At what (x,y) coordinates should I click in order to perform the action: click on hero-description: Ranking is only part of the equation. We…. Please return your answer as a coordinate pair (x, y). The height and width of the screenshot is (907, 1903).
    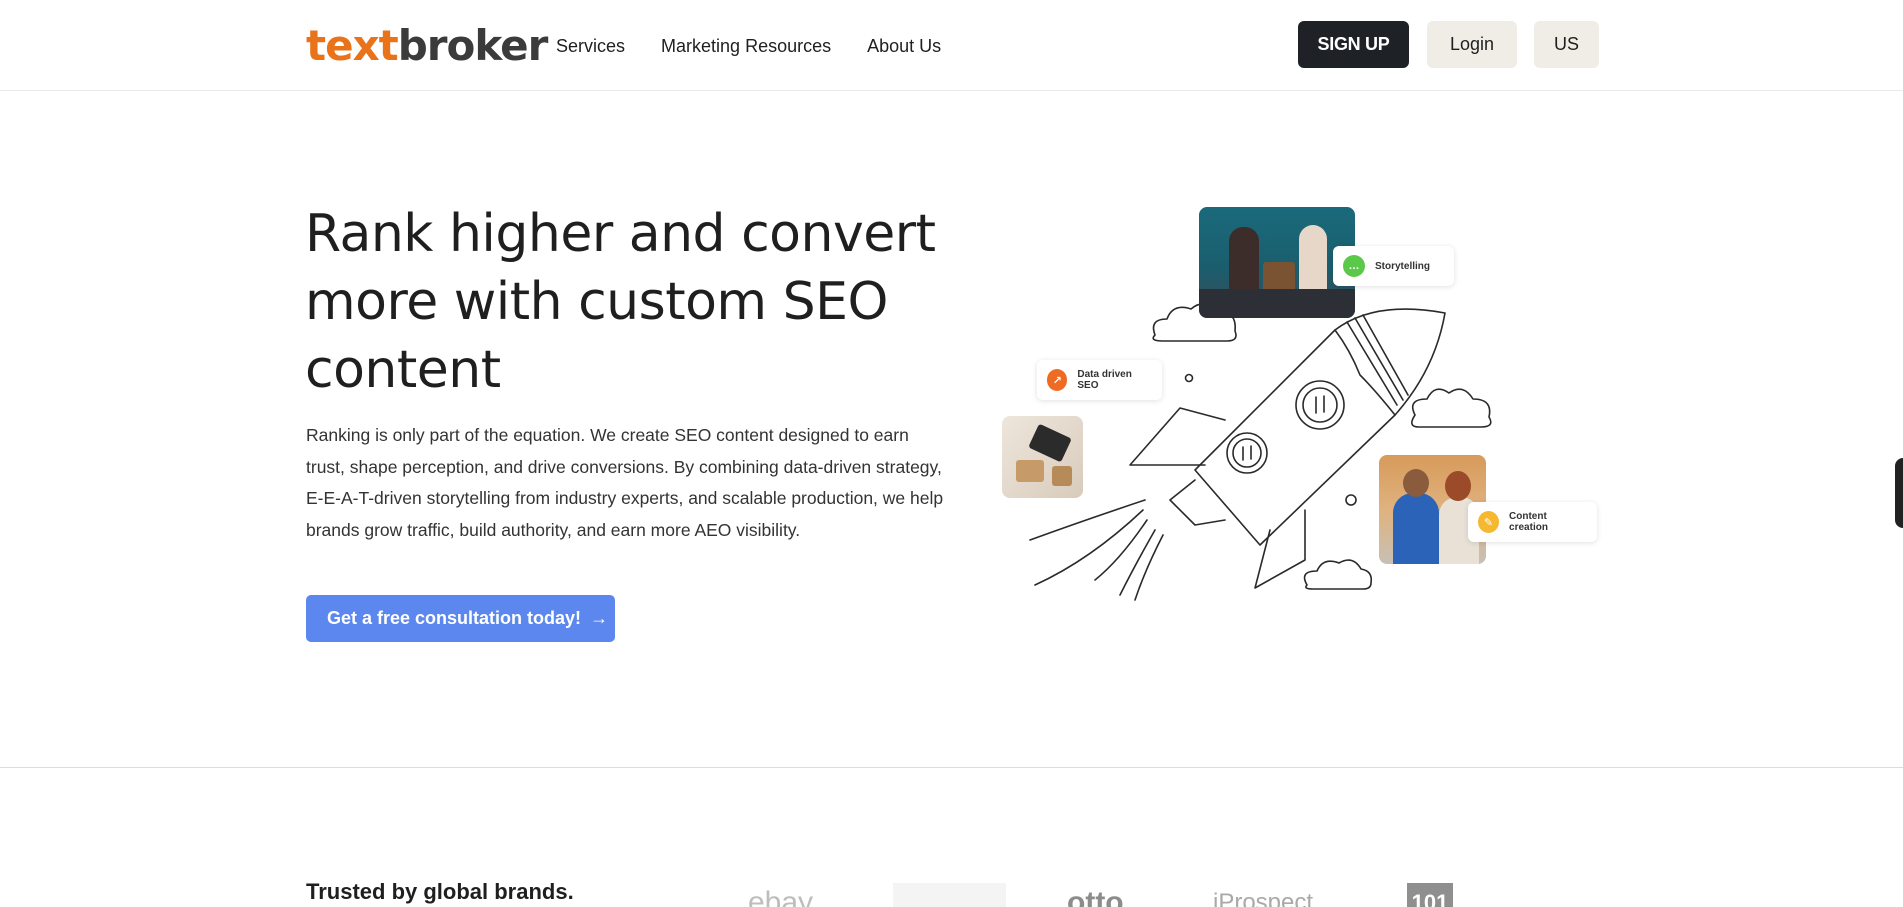
    Looking at the image, I should click on (625, 482).